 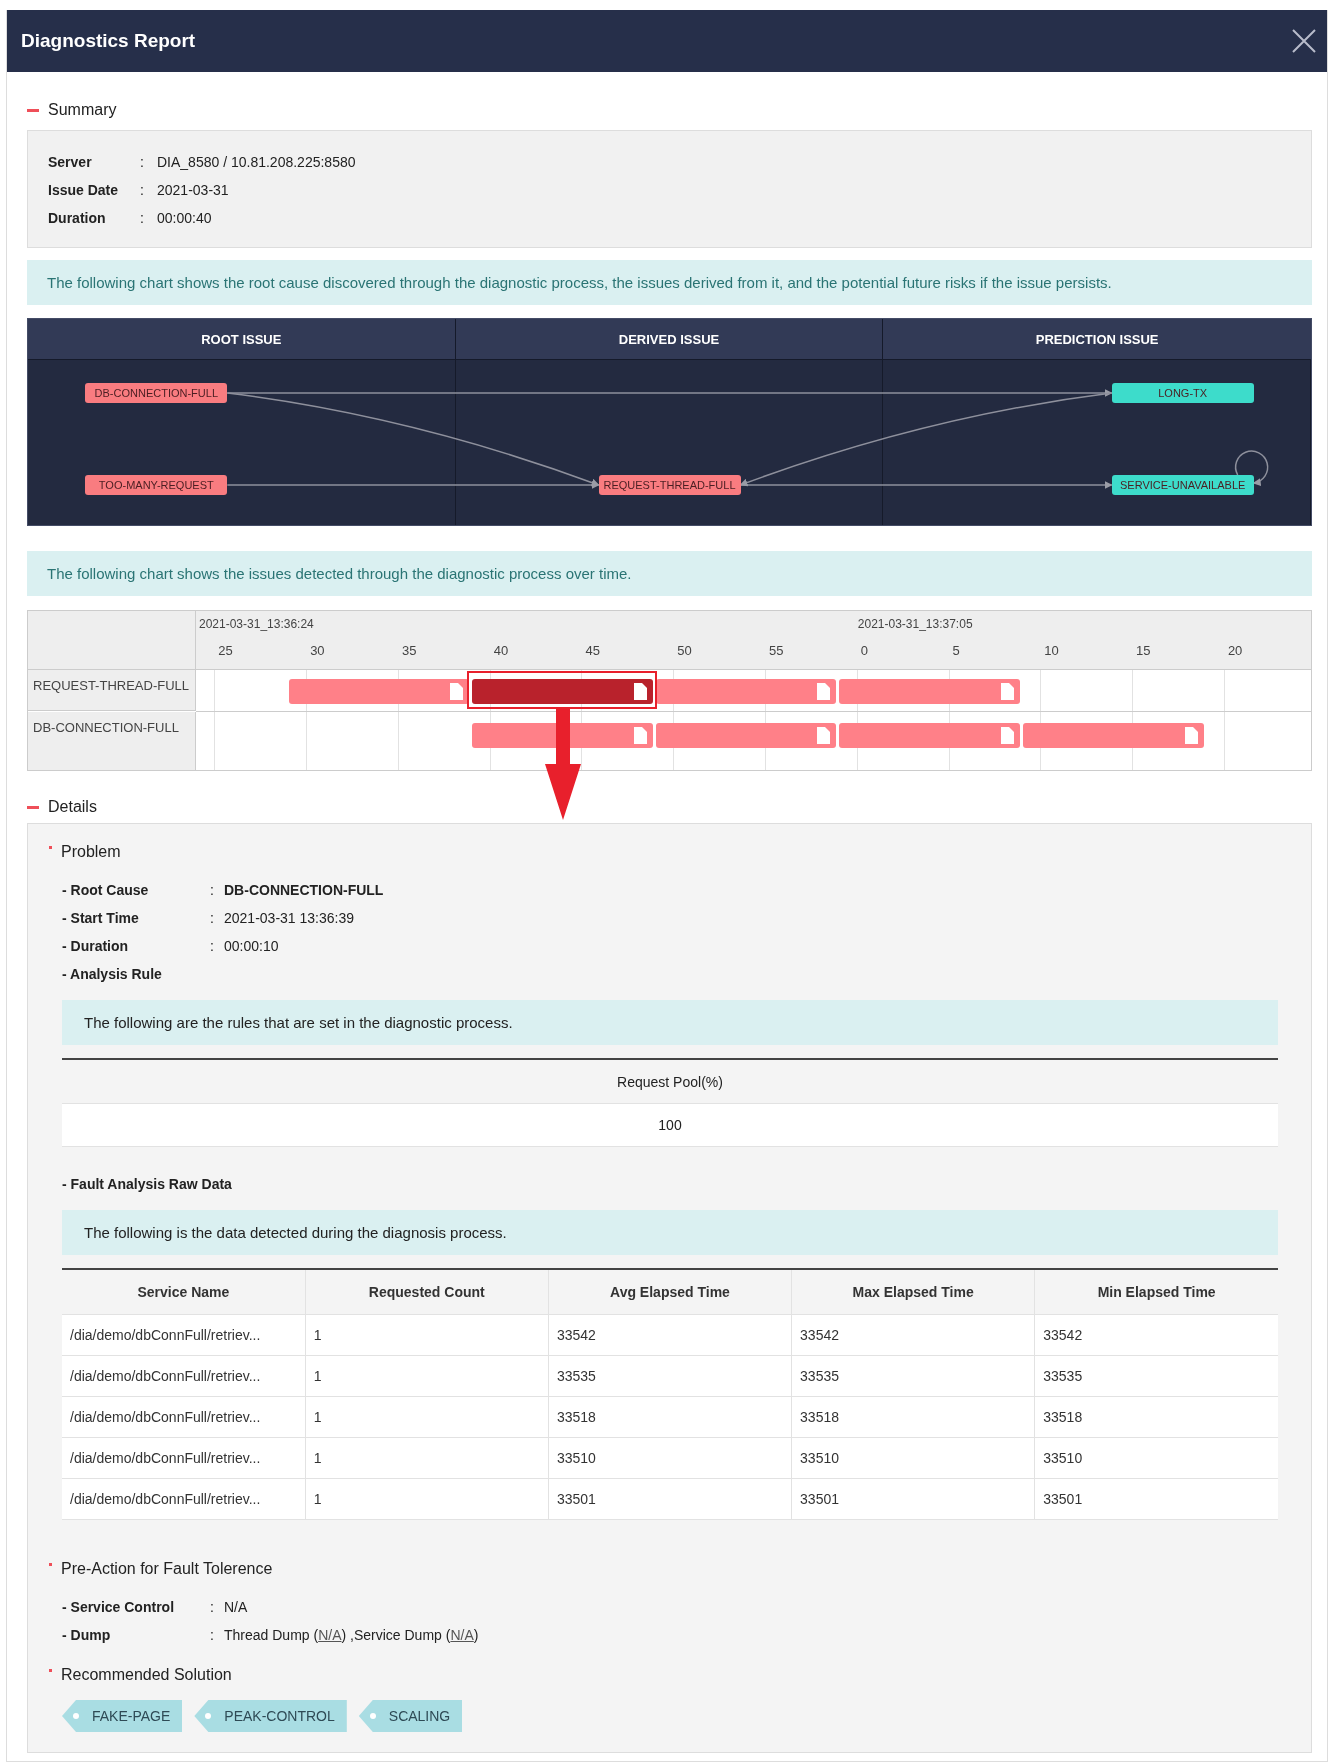 I want to click on section-title: Summary, so click(x=82, y=110).